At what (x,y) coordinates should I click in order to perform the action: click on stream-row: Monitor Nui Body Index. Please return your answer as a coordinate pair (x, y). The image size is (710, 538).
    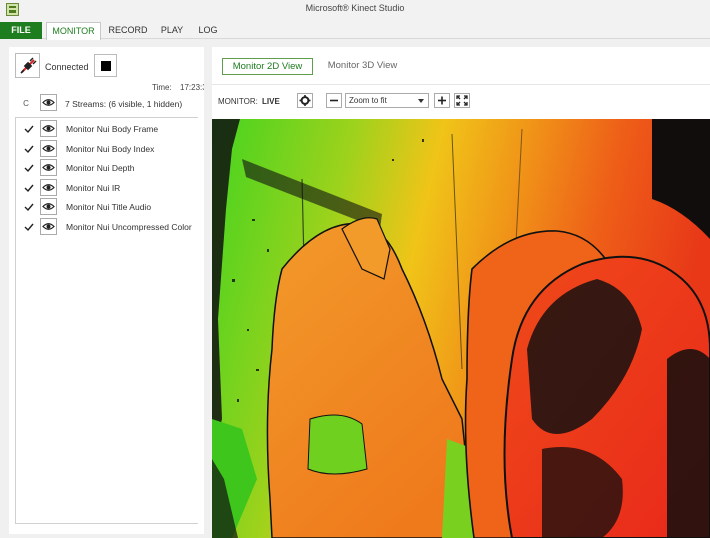
    Looking at the image, I should click on (107, 149).